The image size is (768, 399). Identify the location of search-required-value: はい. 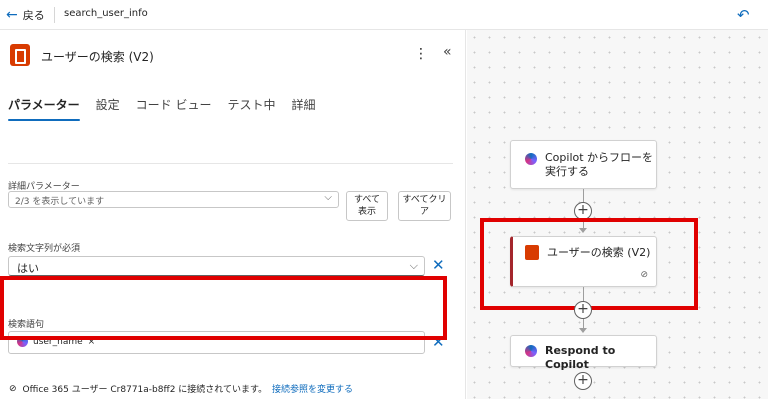
(28, 268).